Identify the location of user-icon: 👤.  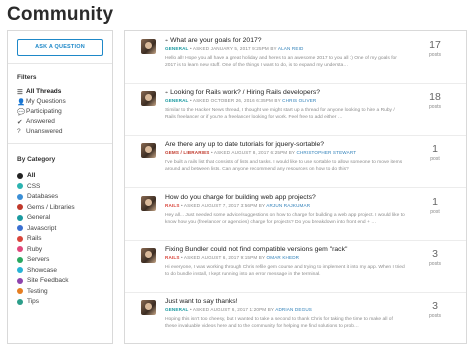
(21, 102).